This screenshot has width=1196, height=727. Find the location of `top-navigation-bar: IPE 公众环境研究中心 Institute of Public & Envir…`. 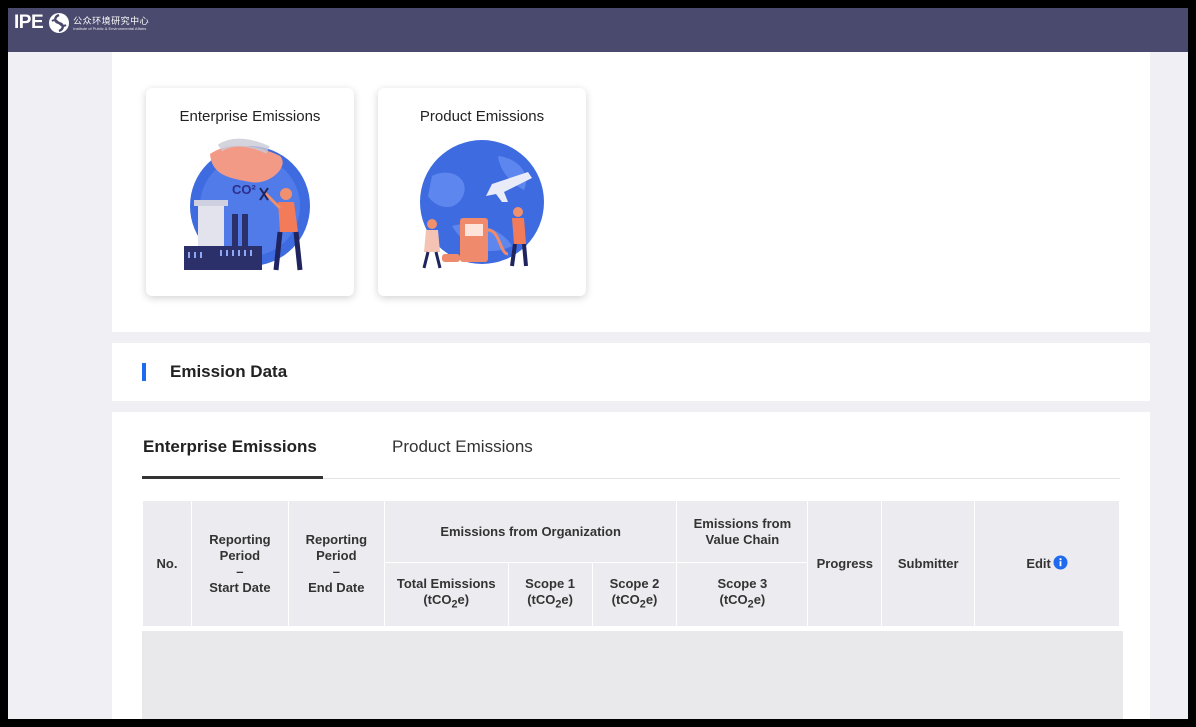

top-navigation-bar: IPE 公众环境研究中心 Institute of Public & Envir… is located at coordinates (598, 30).